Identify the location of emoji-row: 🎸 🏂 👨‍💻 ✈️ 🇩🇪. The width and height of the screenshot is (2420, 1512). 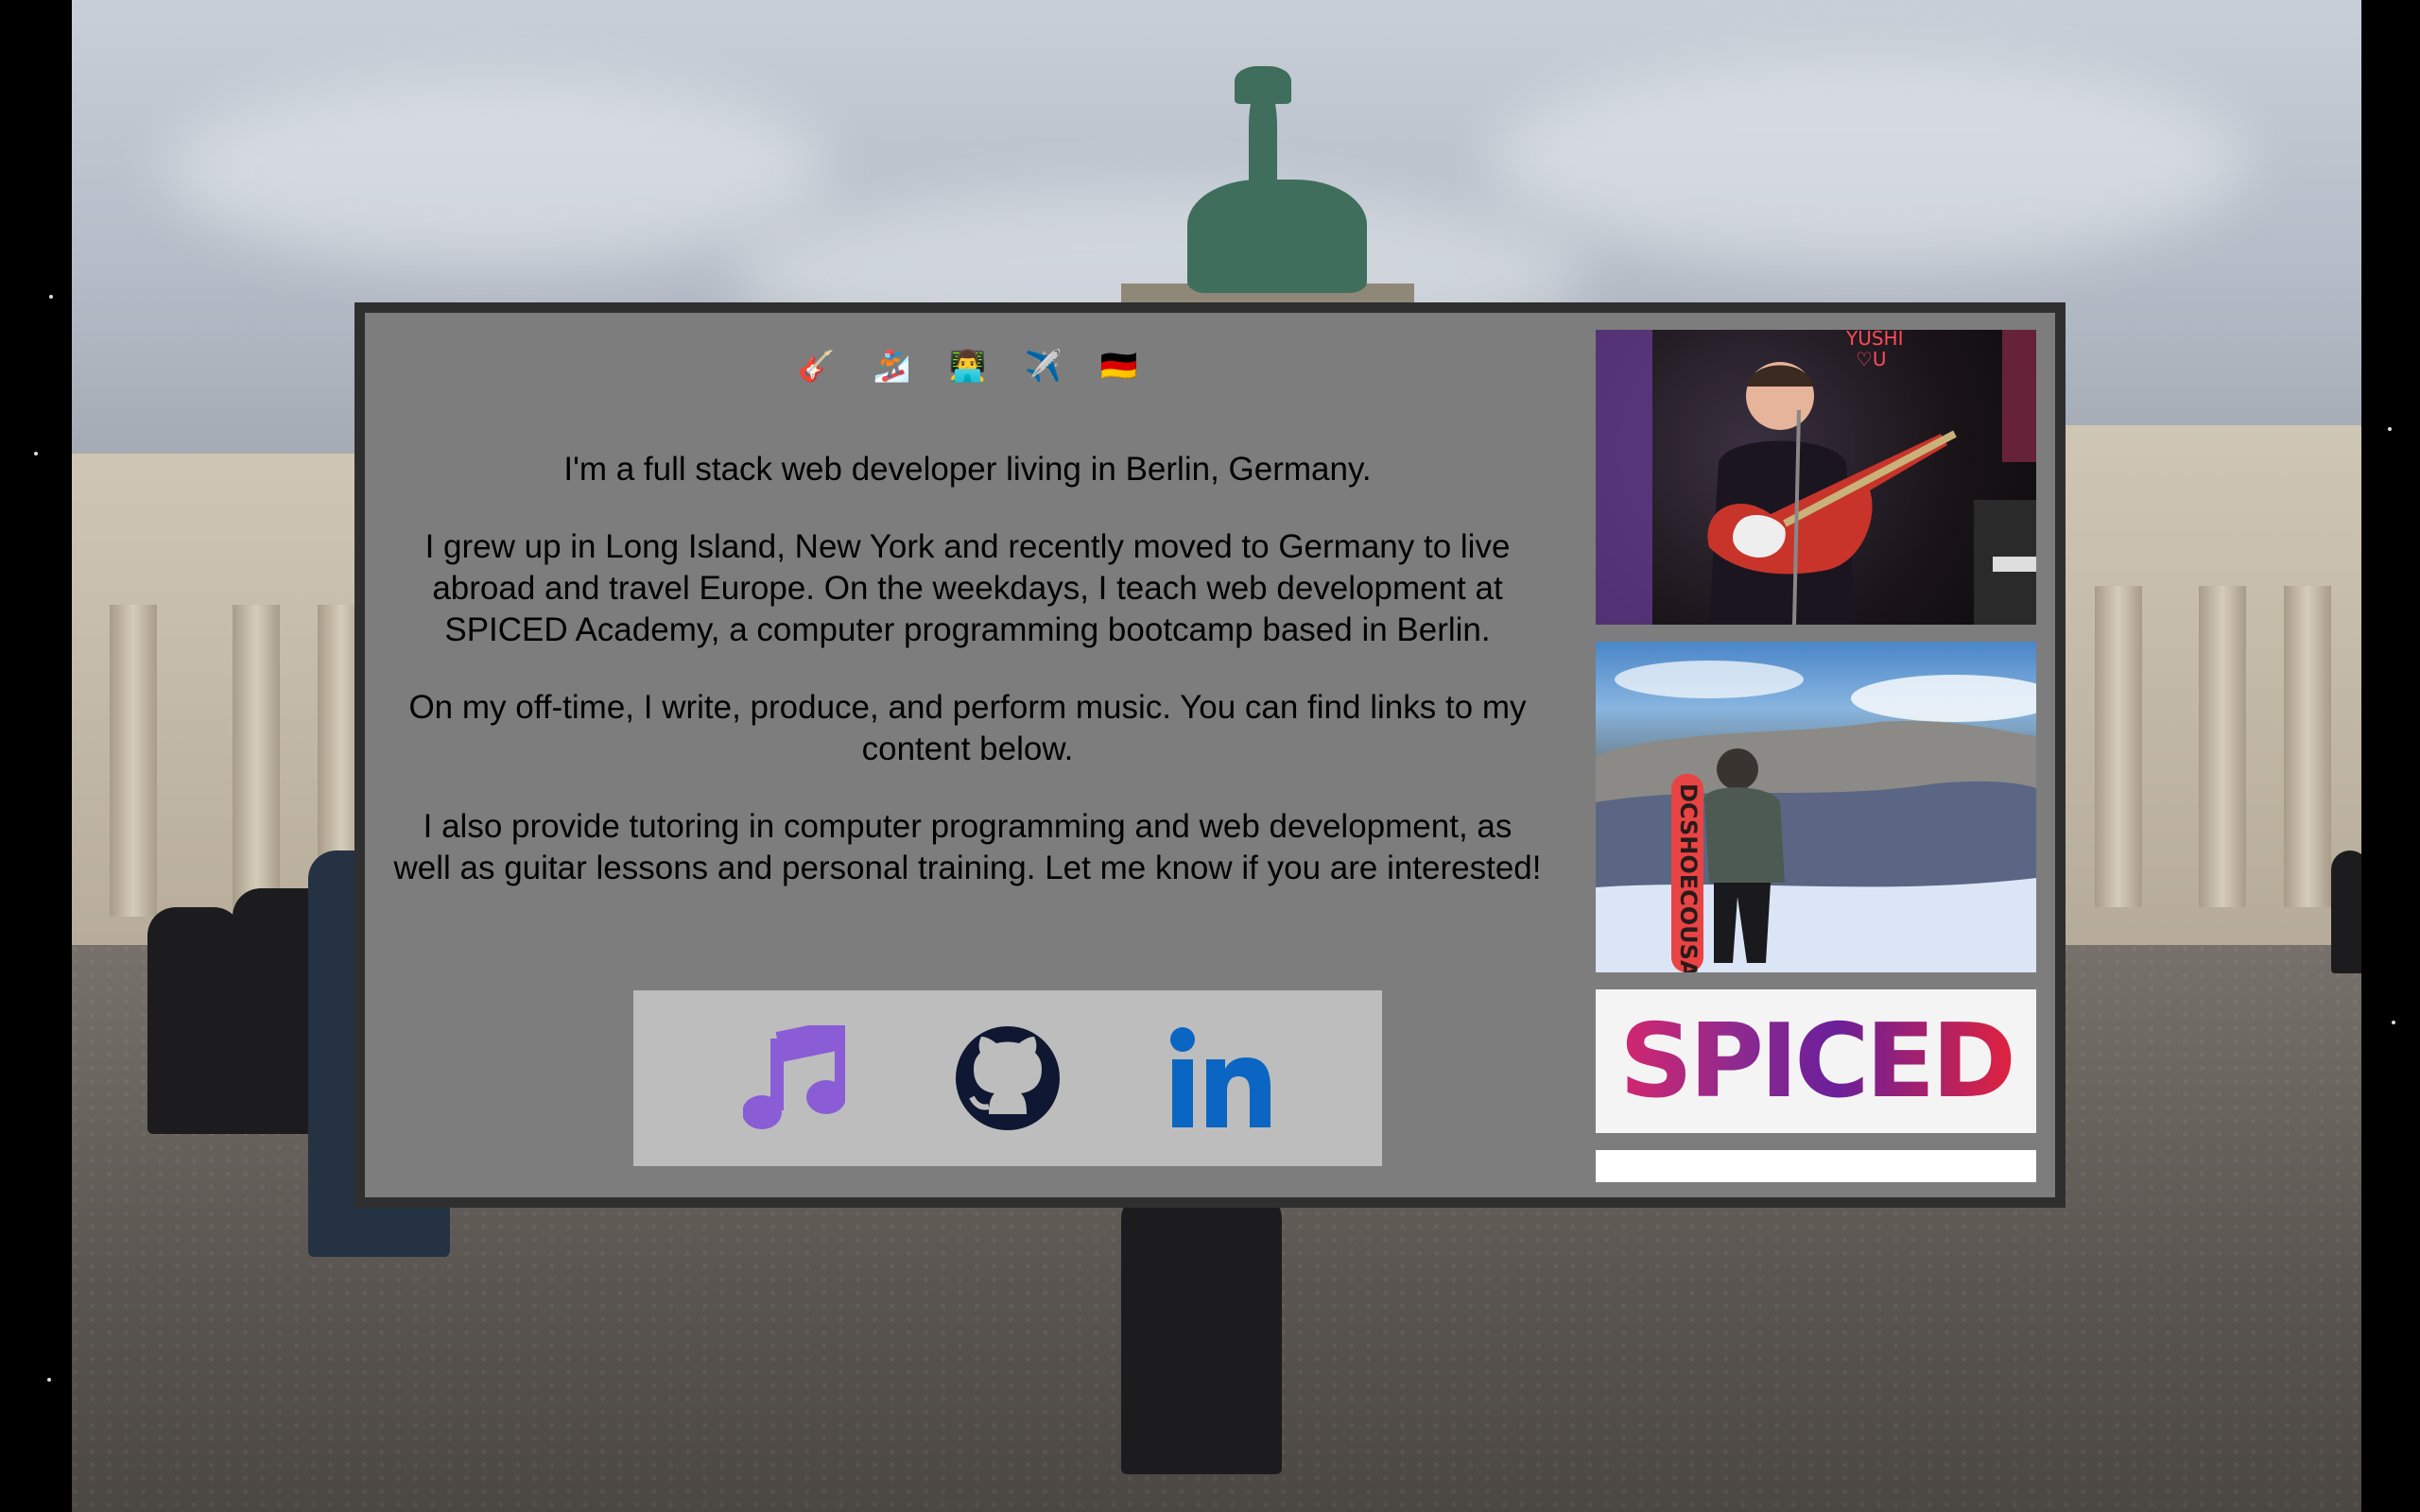
(967, 366).